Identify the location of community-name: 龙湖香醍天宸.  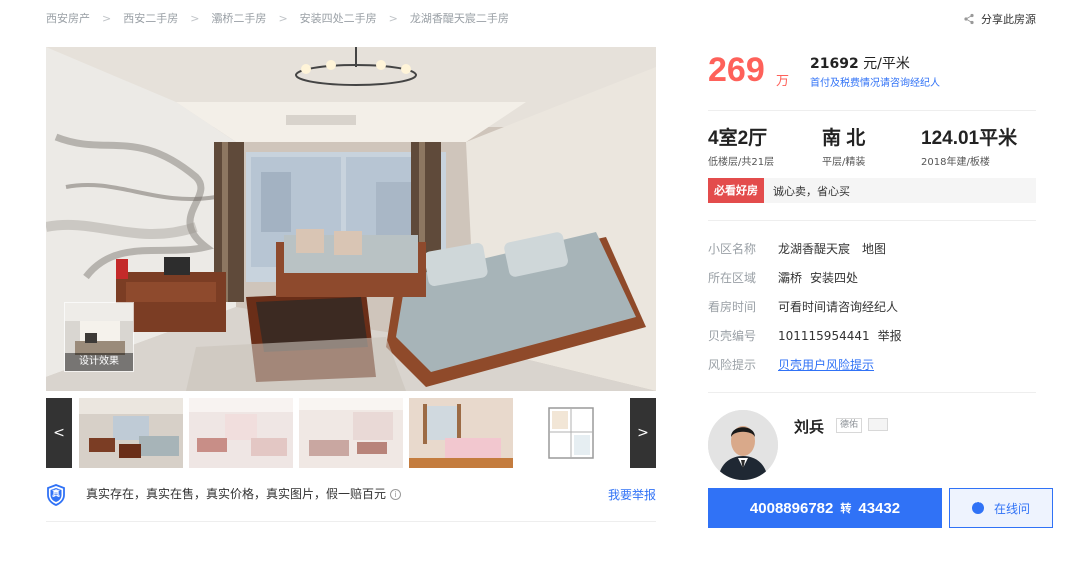
(814, 249).